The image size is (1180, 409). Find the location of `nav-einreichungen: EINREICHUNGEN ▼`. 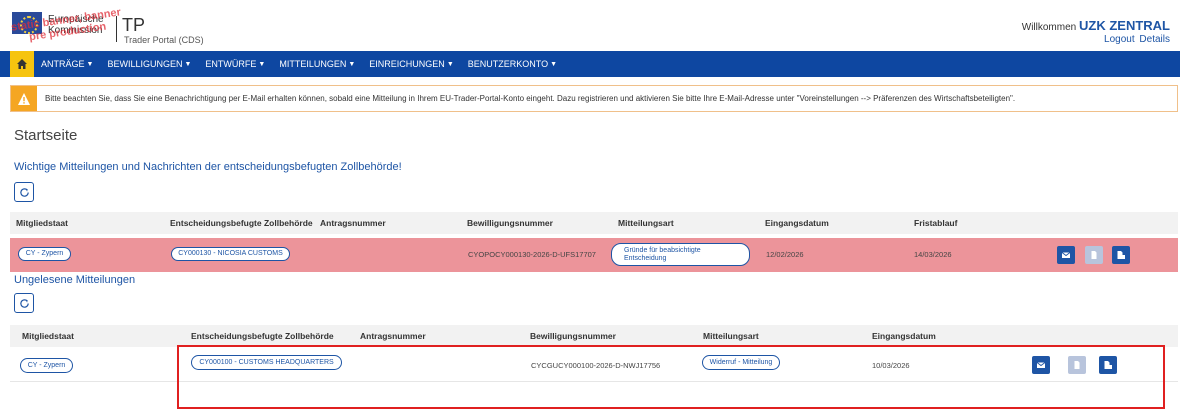

nav-einreichungen: EINREICHUNGEN ▼ is located at coordinates (411, 64).